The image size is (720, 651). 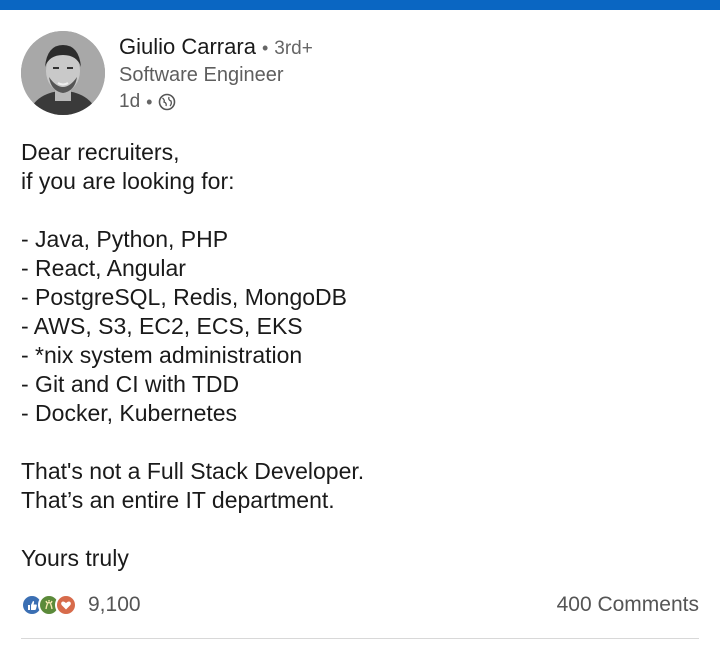 I want to click on post-age: 1d, so click(x=129, y=102).